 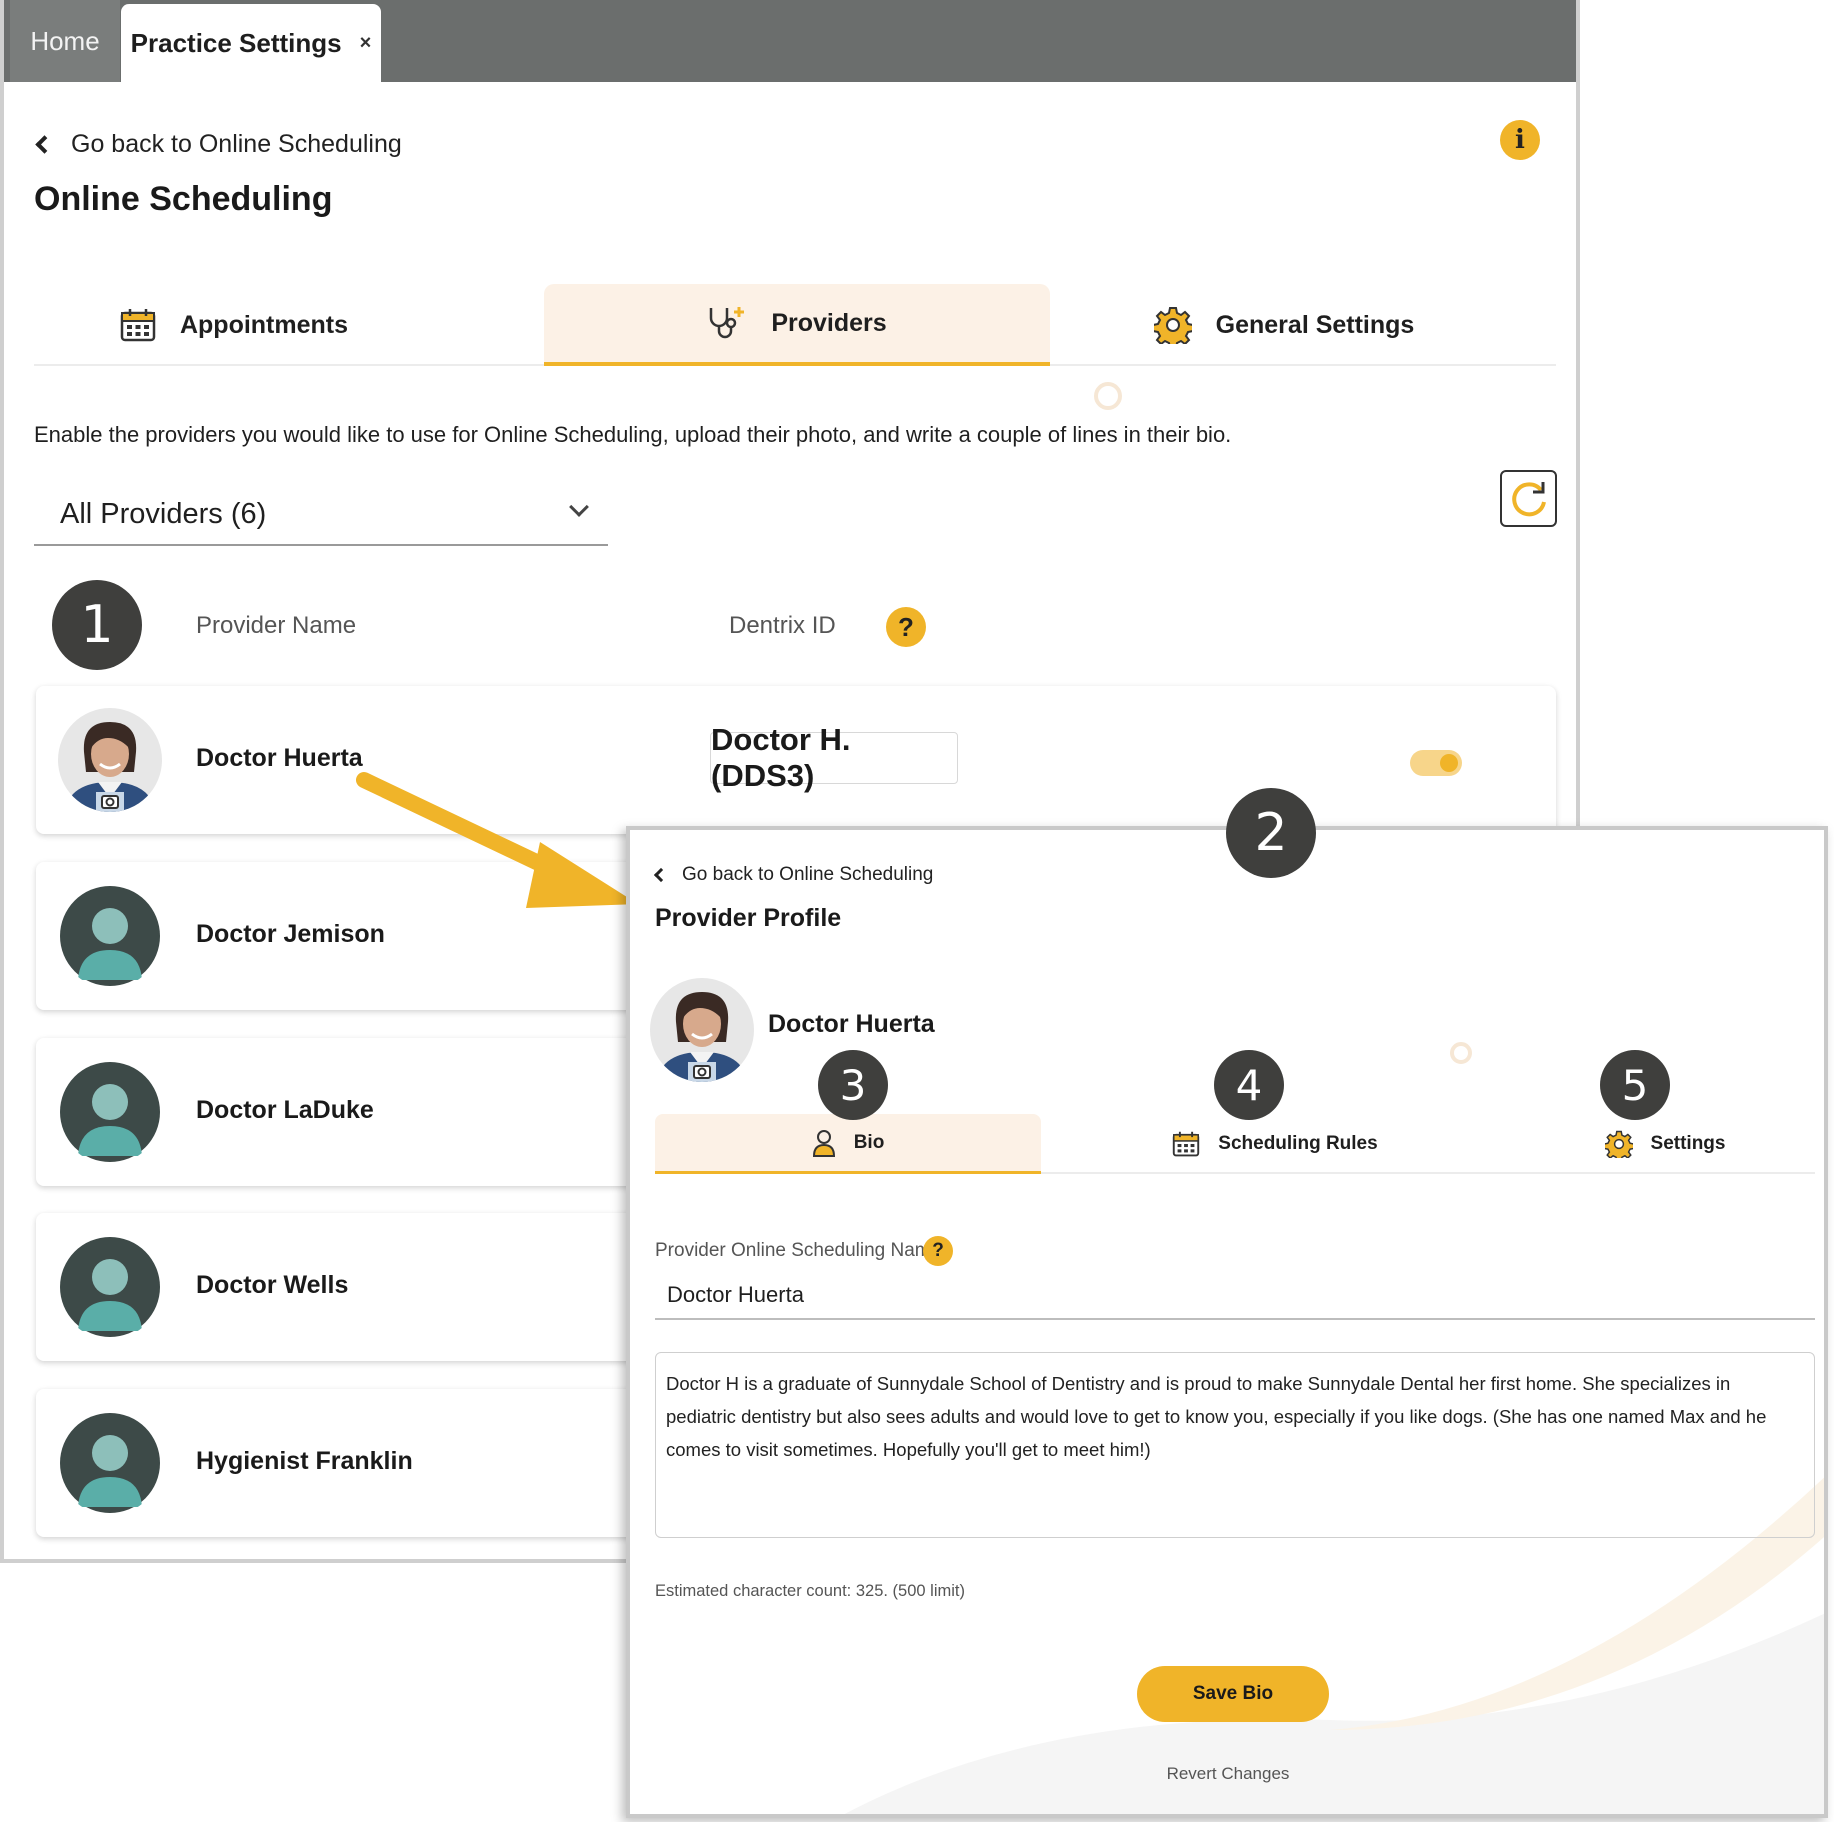 I want to click on tab-practice-settings: Practice Settings ×, so click(x=251, y=43).